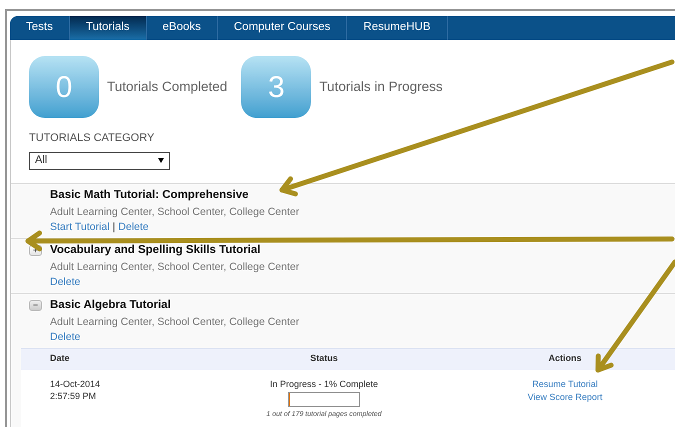 The height and width of the screenshot is (427, 675). Describe the element at coordinates (565, 397) in the screenshot. I see `action-link: View Score Report` at that location.